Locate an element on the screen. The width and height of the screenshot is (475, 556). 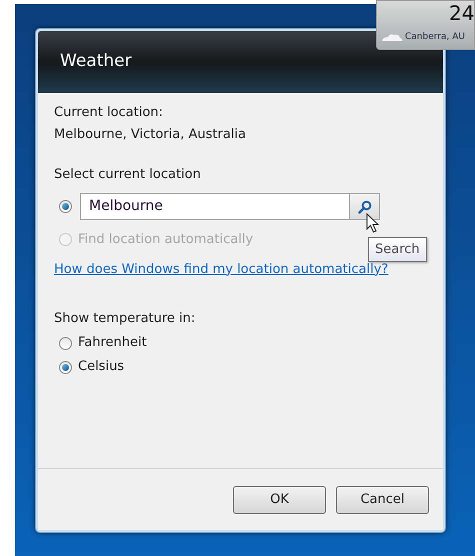
current-location-label: Current location: is located at coordinates (109, 113).